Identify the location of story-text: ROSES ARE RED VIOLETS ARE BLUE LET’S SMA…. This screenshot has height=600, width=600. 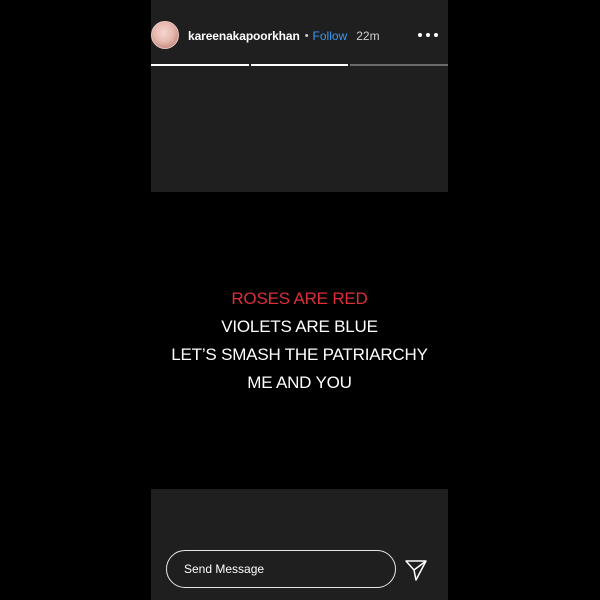
(299, 341).